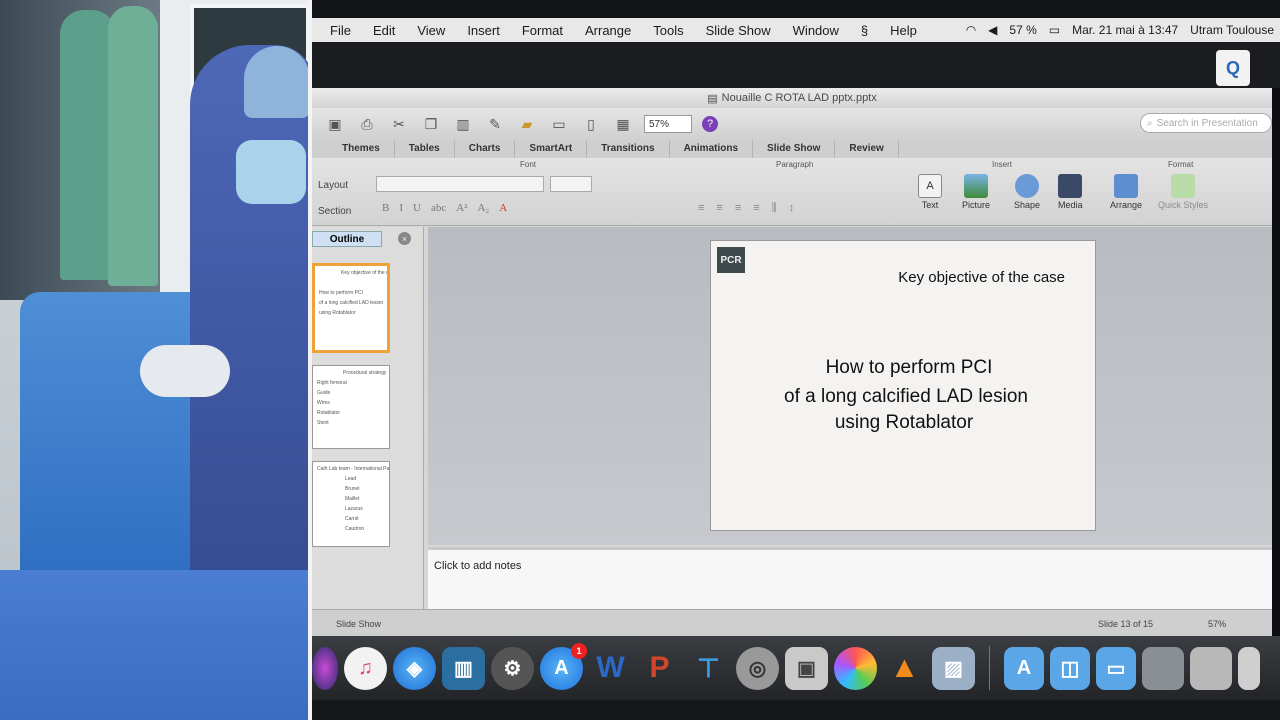  Describe the element at coordinates (1217, 624) in the screenshot. I see `status-zoom: 57%` at that location.